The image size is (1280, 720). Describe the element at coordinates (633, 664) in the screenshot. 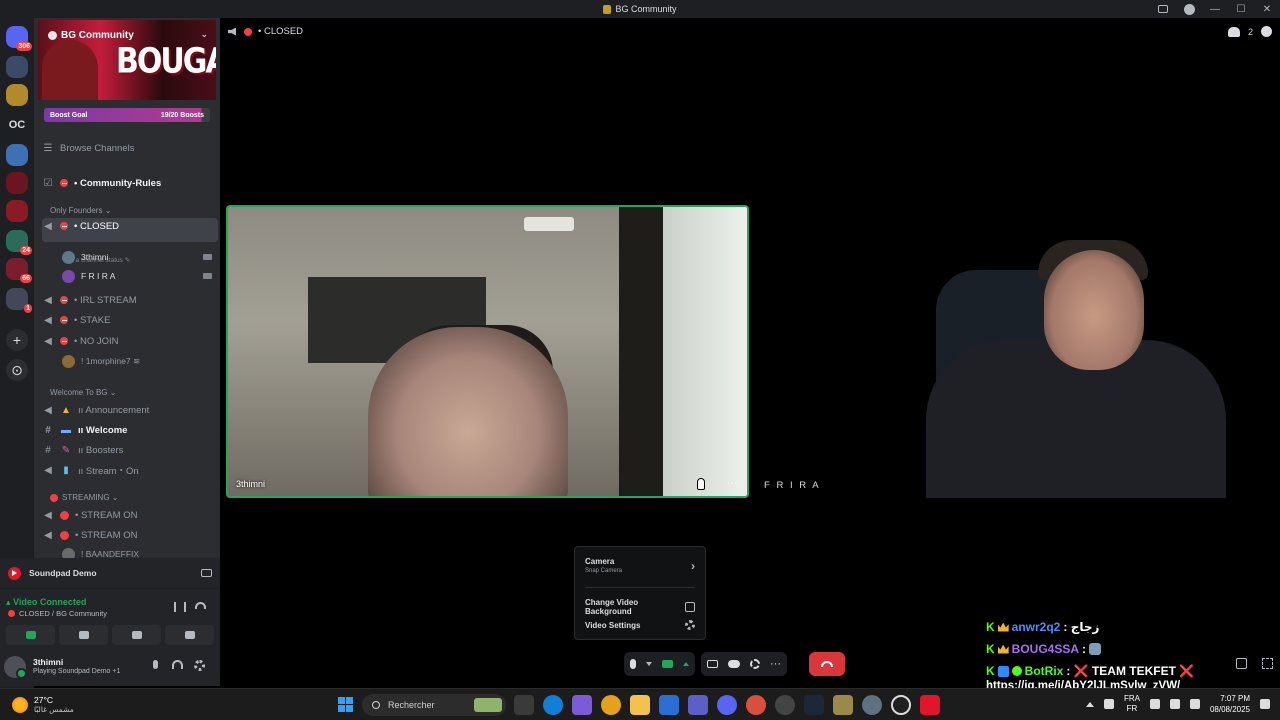

I see `microphone-icon` at that location.